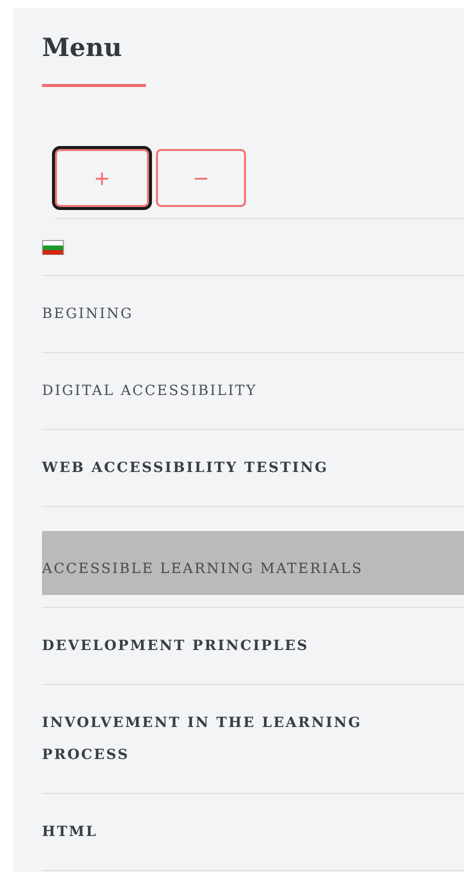 The image size is (464, 872). Describe the element at coordinates (253, 563) in the screenshot. I see `menu-link: ACCESSIBLE LEARNING MATERIALS` at that location.